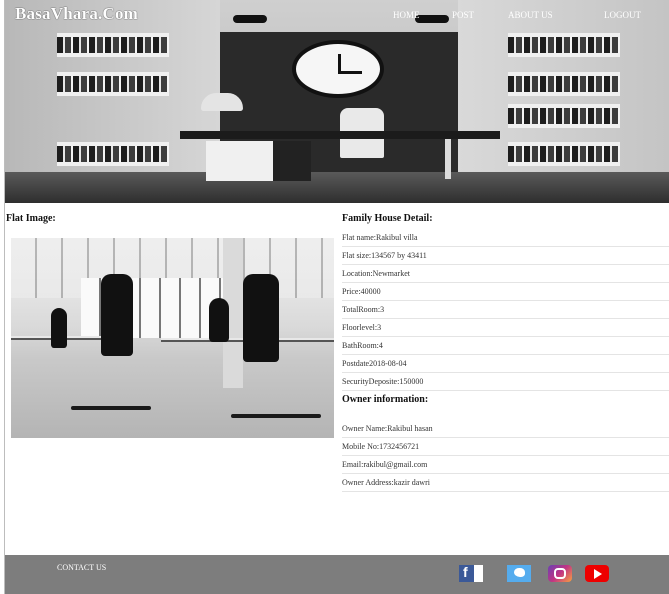 This screenshot has width=669, height=594. What do you see at coordinates (505, 483) in the screenshot?
I see `owner-address: Owner Address:kazir dawri` at bounding box center [505, 483].